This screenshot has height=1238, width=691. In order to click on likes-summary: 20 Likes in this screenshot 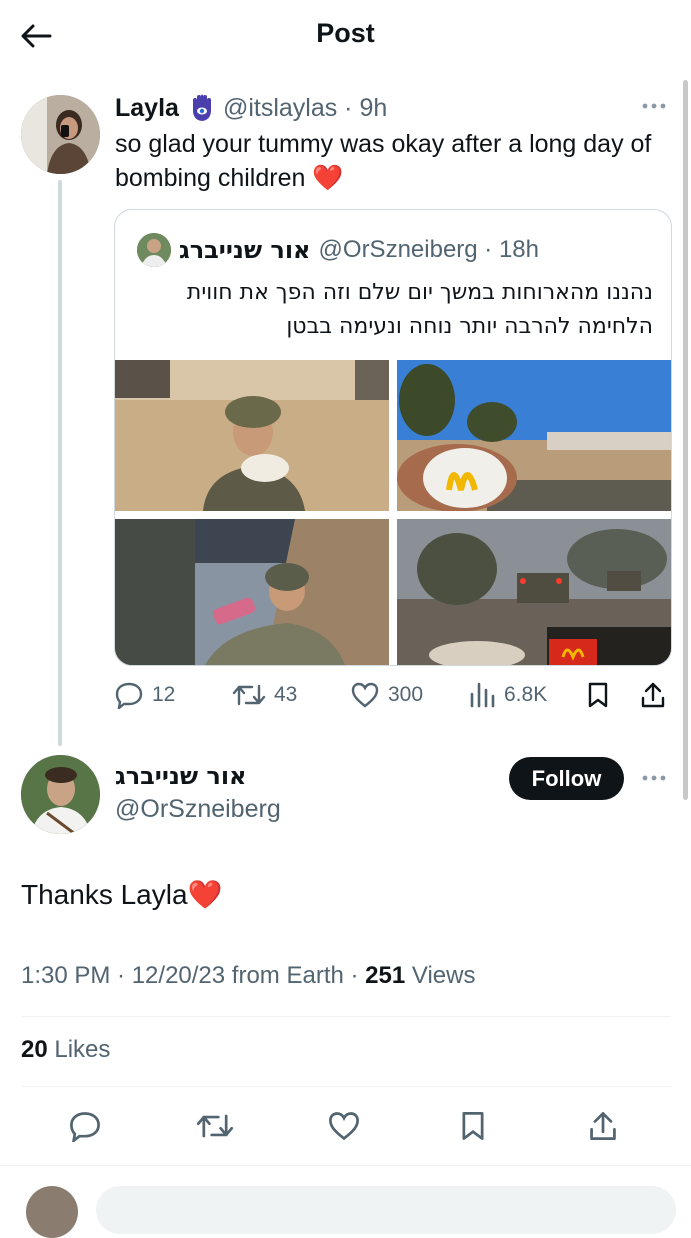, I will do `click(65, 1050)`.